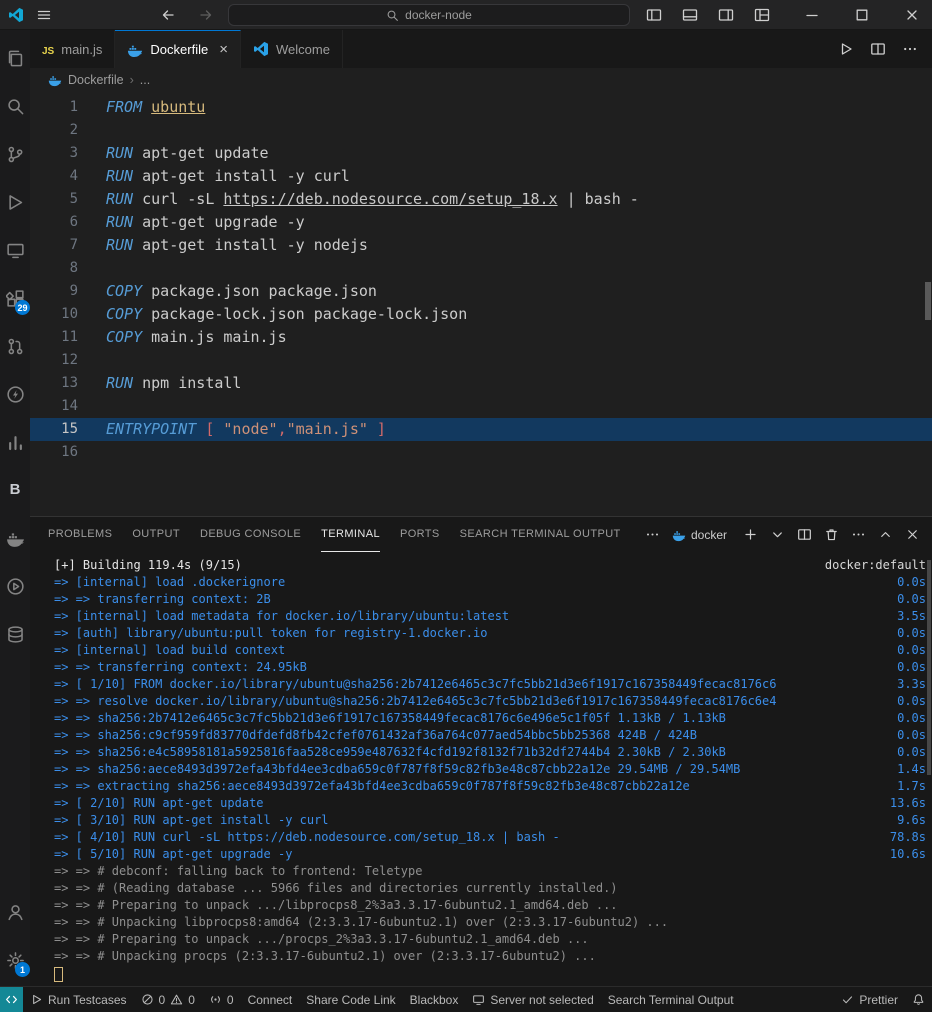 The width and height of the screenshot is (932, 1012). Describe the element at coordinates (481, 452) in the screenshot. I see `code-line-16: 16` at that location.